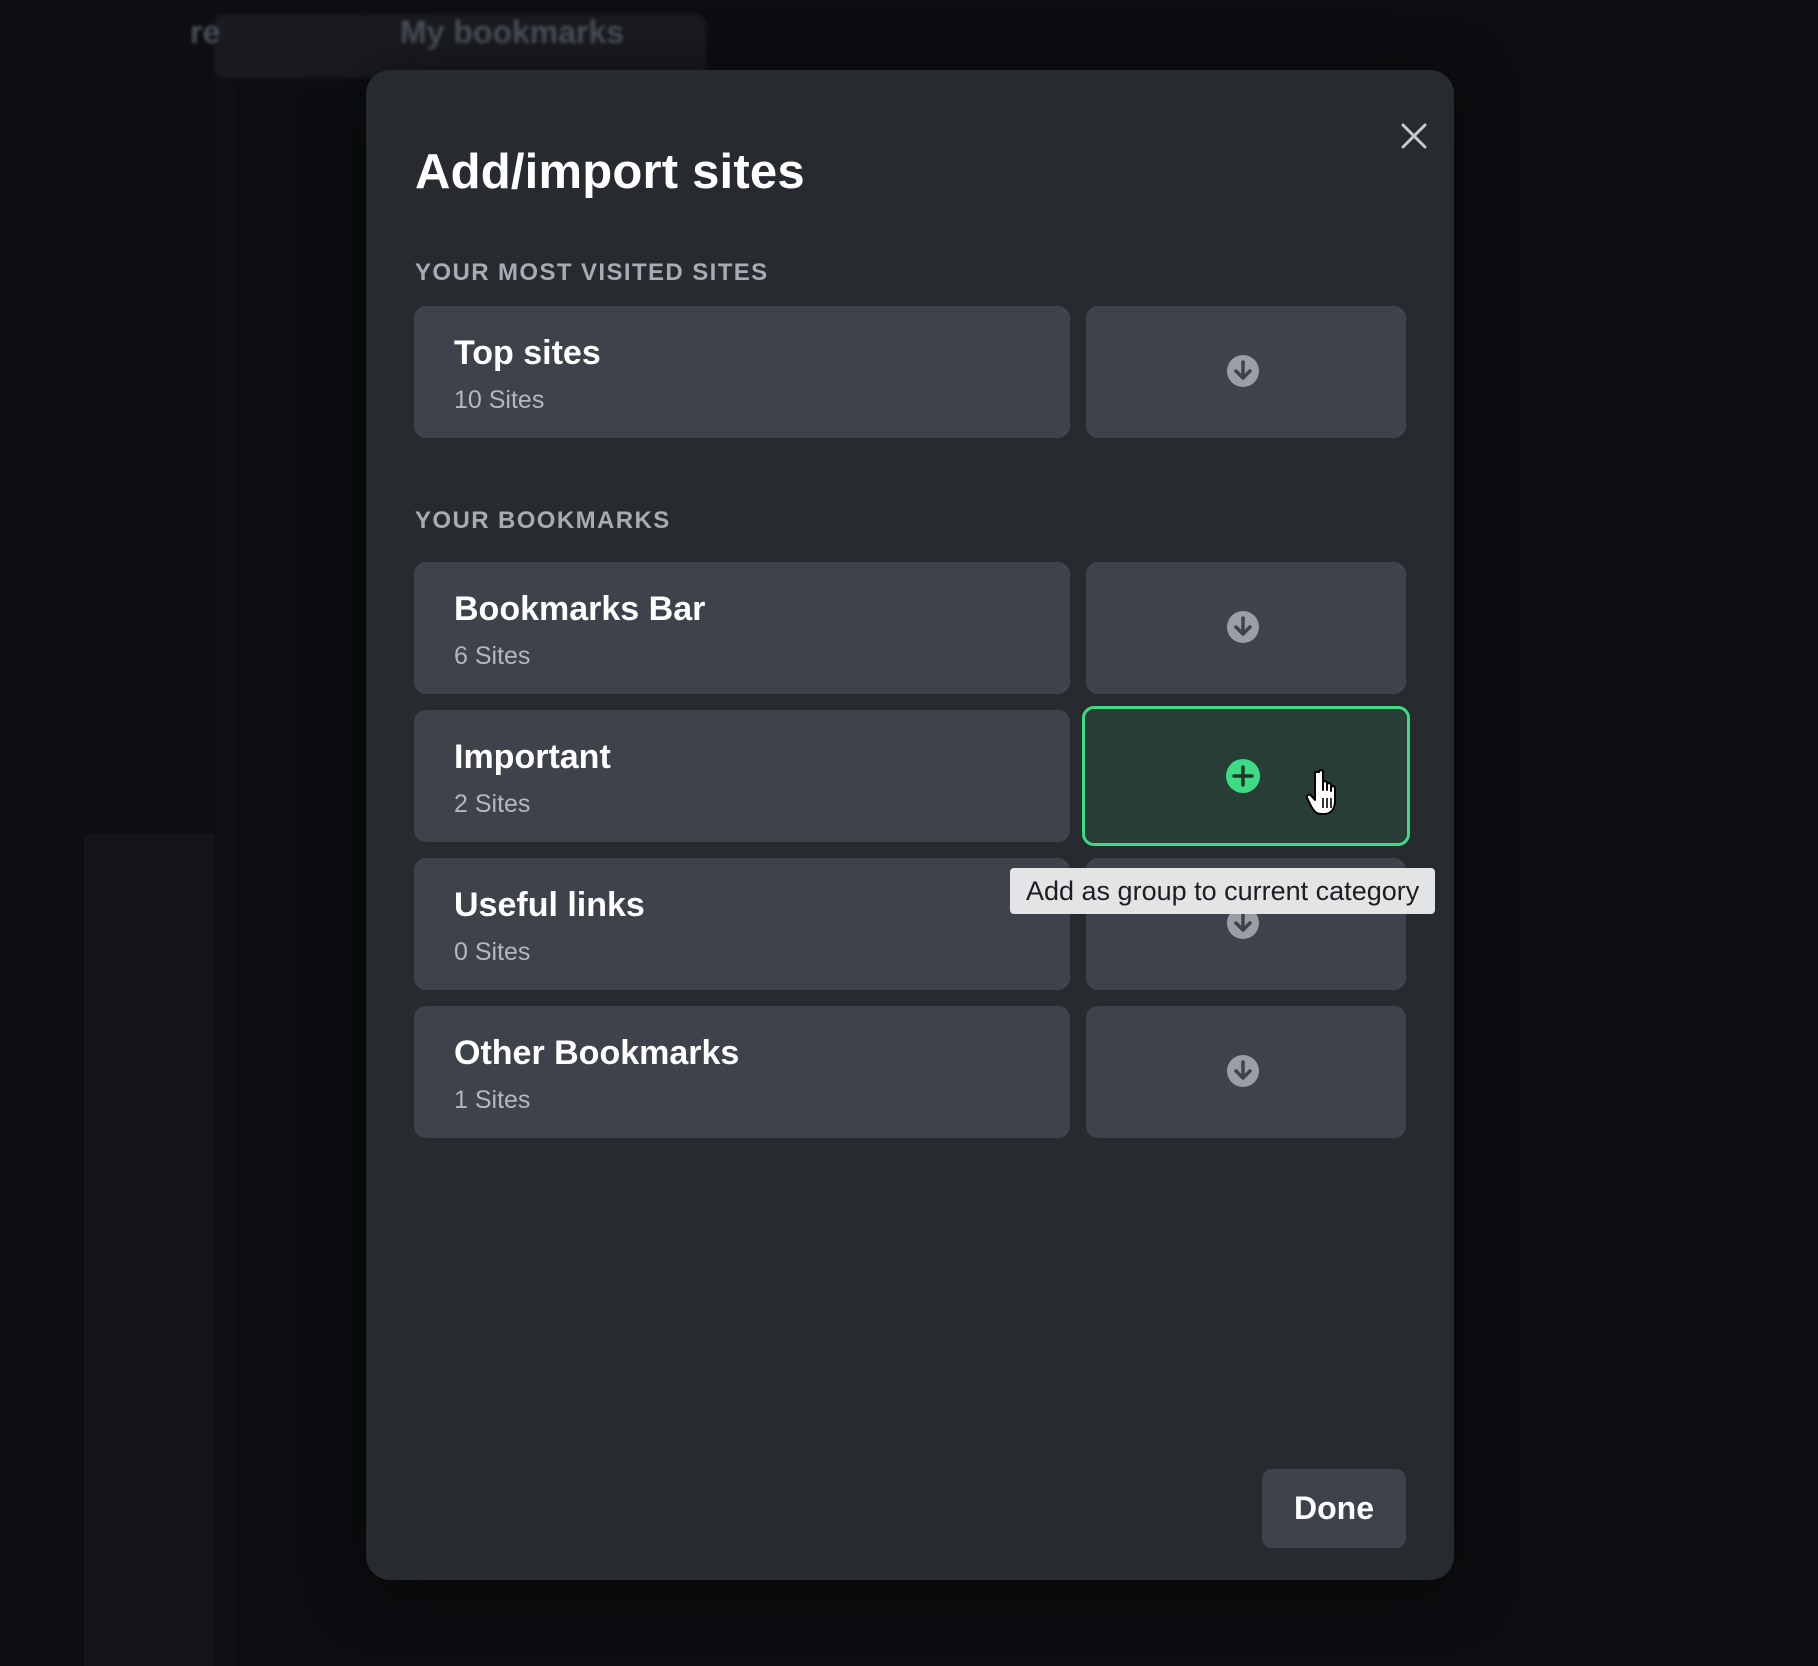 This screenshot has width=1818, height=1666. What do you see at coordinates (225, 872) in the screenshot?
I see `background-strip` at bounding box center [225, 872].